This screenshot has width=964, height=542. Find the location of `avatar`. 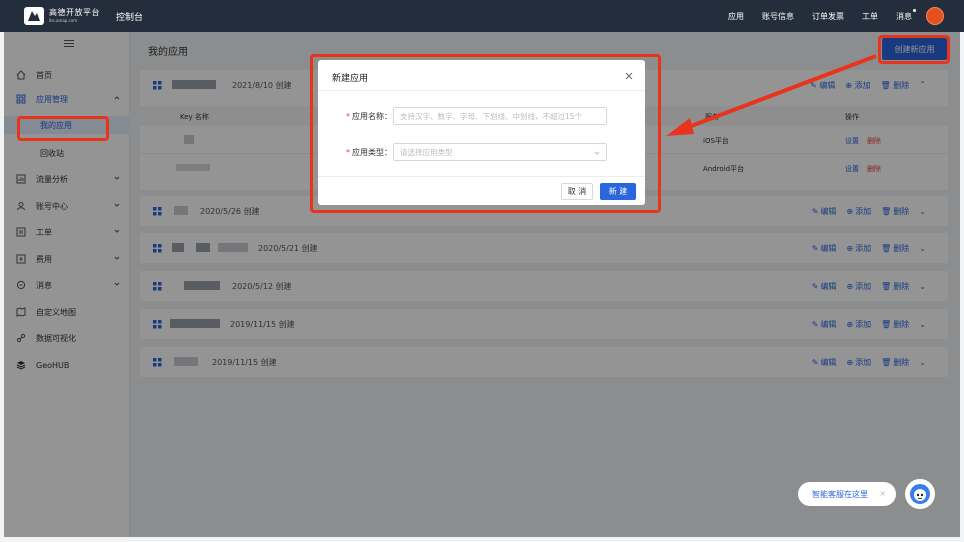

avatar is located at coordinates (935, 16).